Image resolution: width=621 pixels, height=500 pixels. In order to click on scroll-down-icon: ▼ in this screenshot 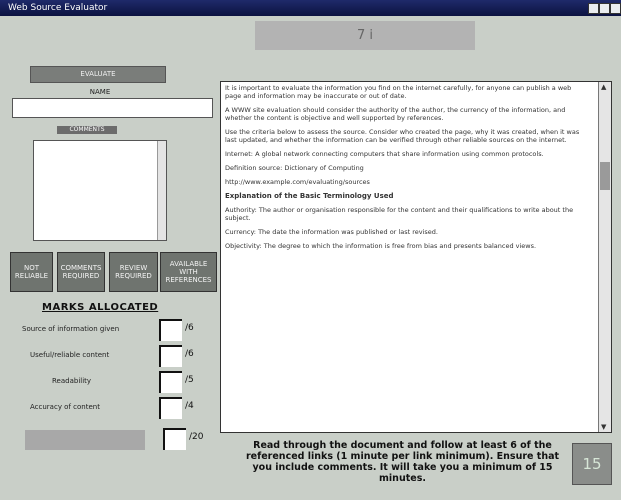, I will do `click(603, 427)`.